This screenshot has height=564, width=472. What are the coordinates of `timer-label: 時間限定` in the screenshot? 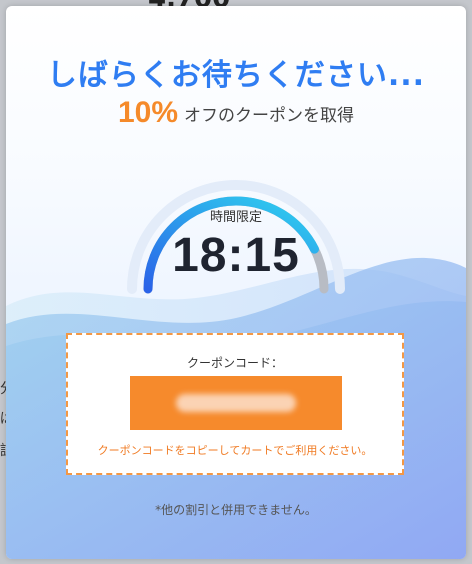 It's located at (235, 217).